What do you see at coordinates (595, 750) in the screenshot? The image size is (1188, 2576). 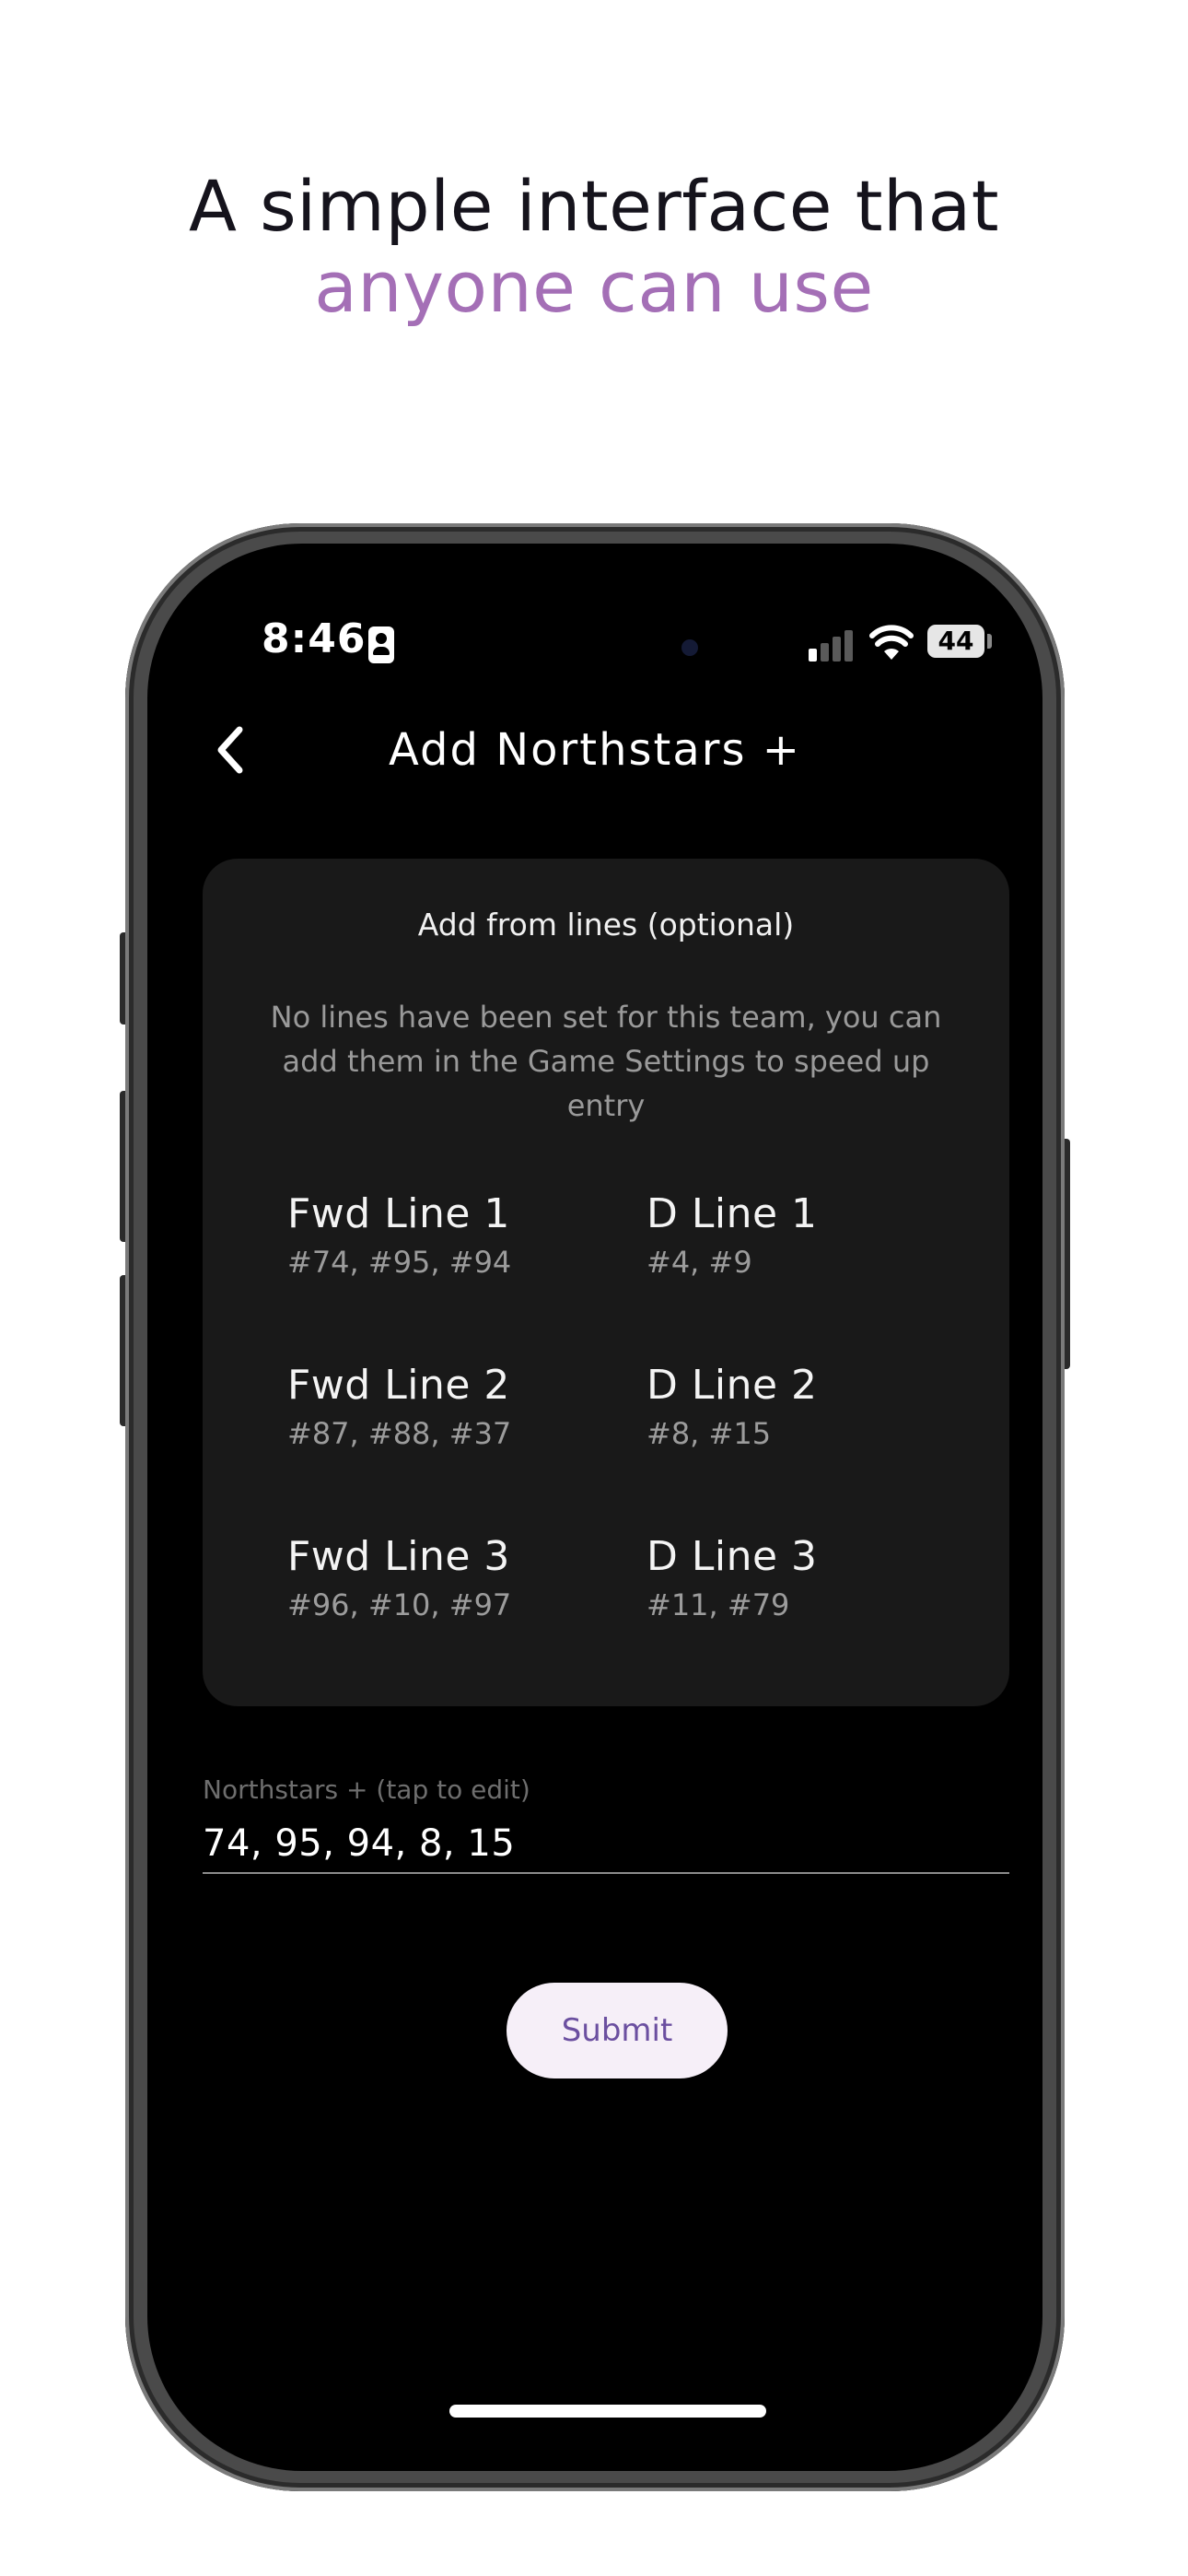 I see `page-title: Add Northstars +` at bounding box center [595, 750].